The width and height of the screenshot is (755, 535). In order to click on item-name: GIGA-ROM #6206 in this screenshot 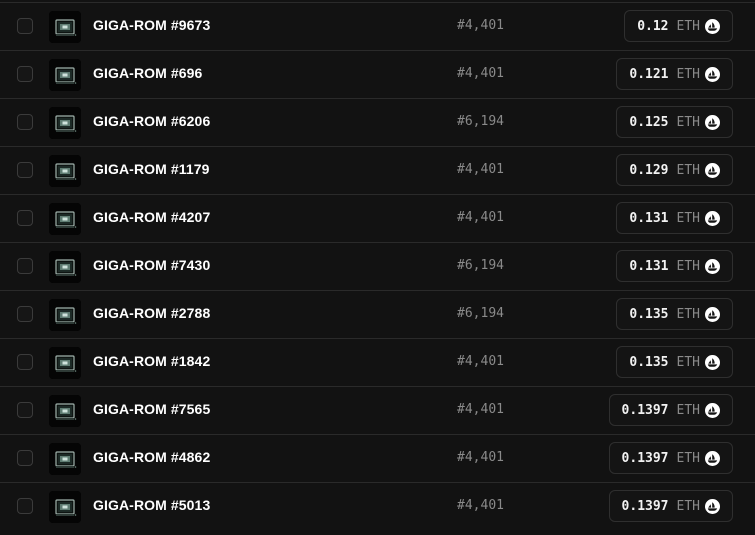, I will do `click(151, 121)`.